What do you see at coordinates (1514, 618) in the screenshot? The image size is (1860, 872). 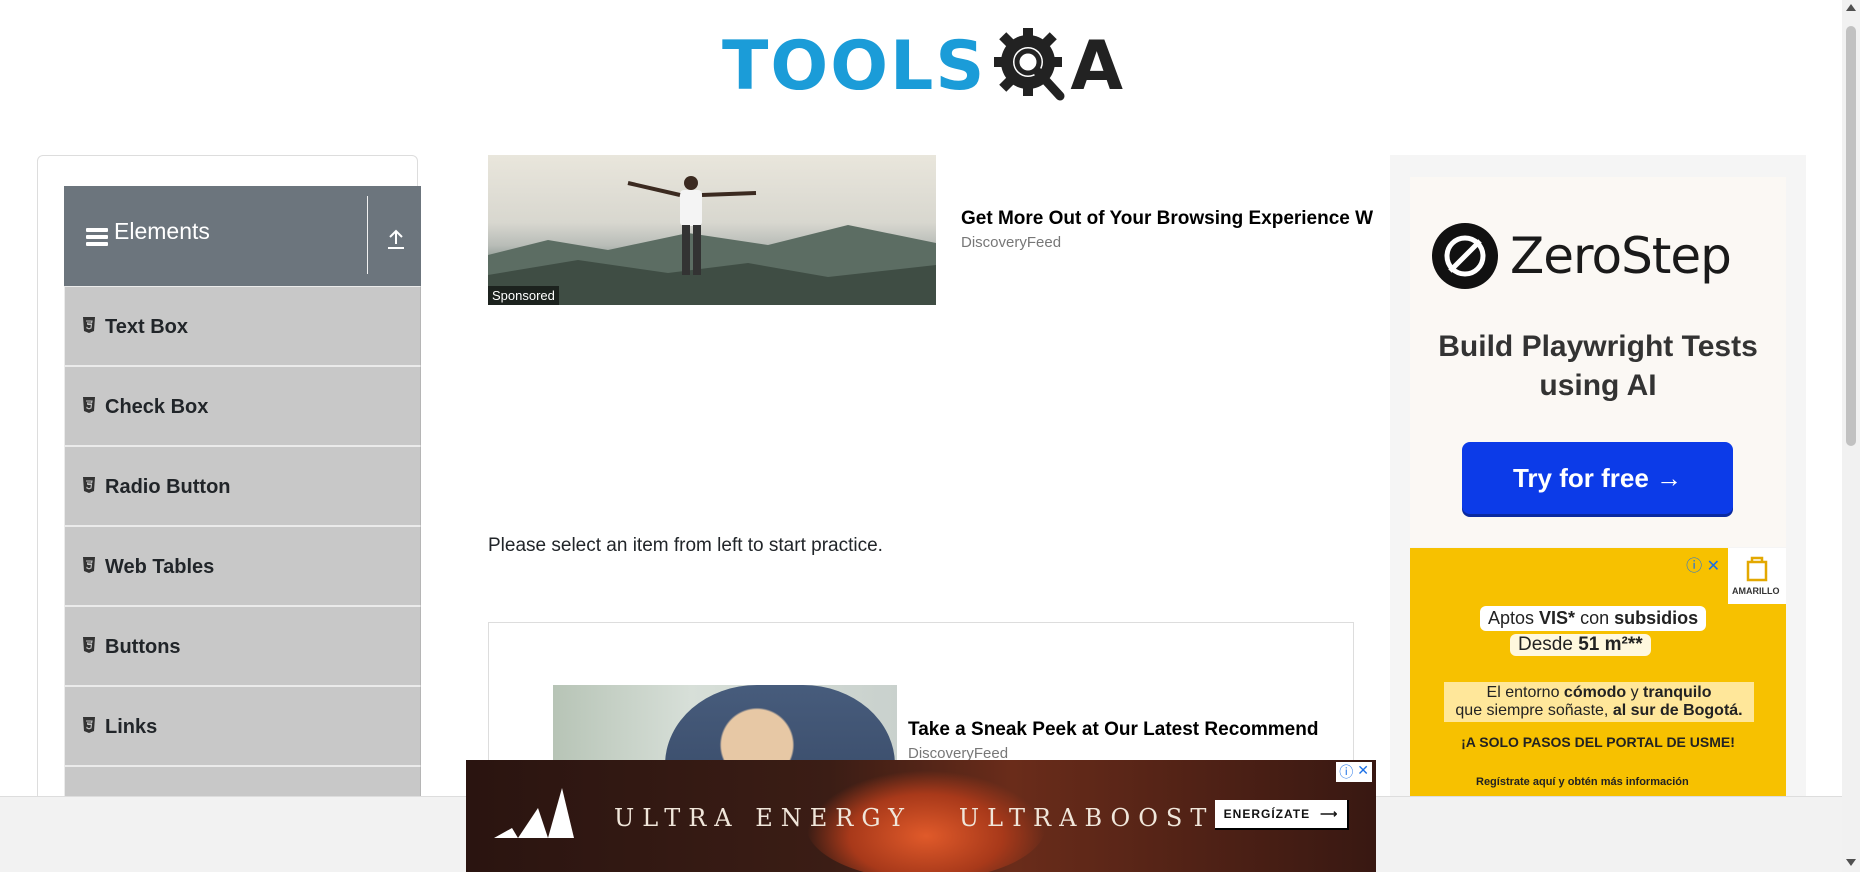 I see `text: Aptos` at bounding box center [1514, 618].